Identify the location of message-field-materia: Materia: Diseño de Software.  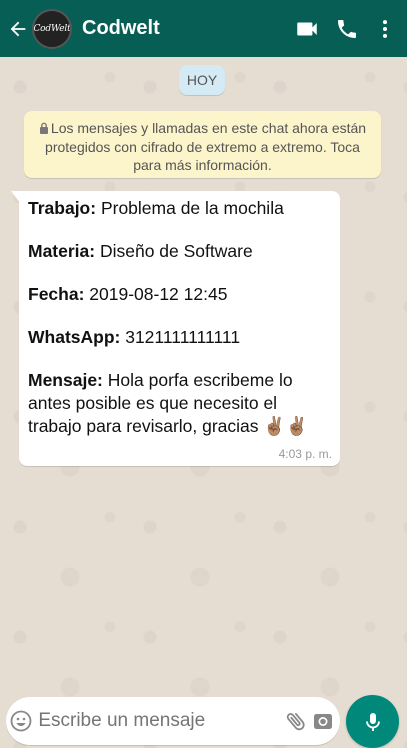
(179, 251).